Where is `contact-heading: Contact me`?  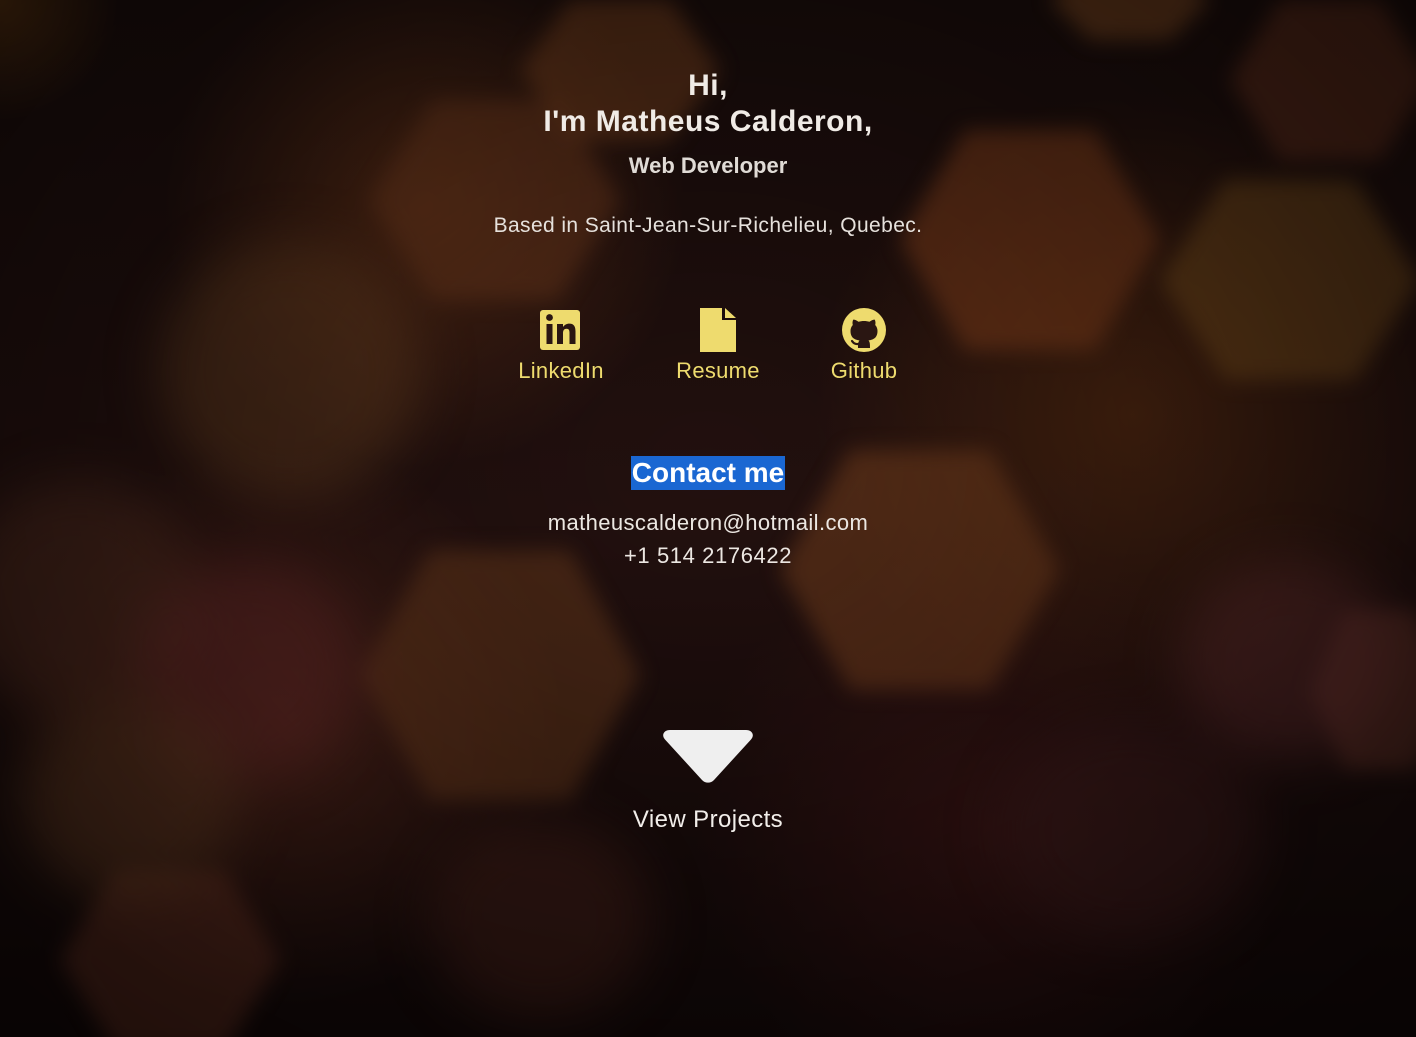
contact-heading: Contact me is located at coordinates (708, 473).